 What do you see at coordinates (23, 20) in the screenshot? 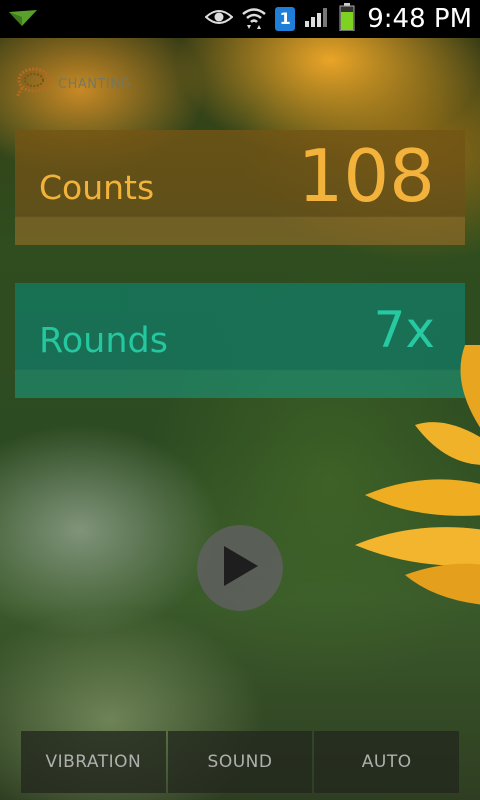
I see `app-notification-icon` at bounding box center [23, 20].